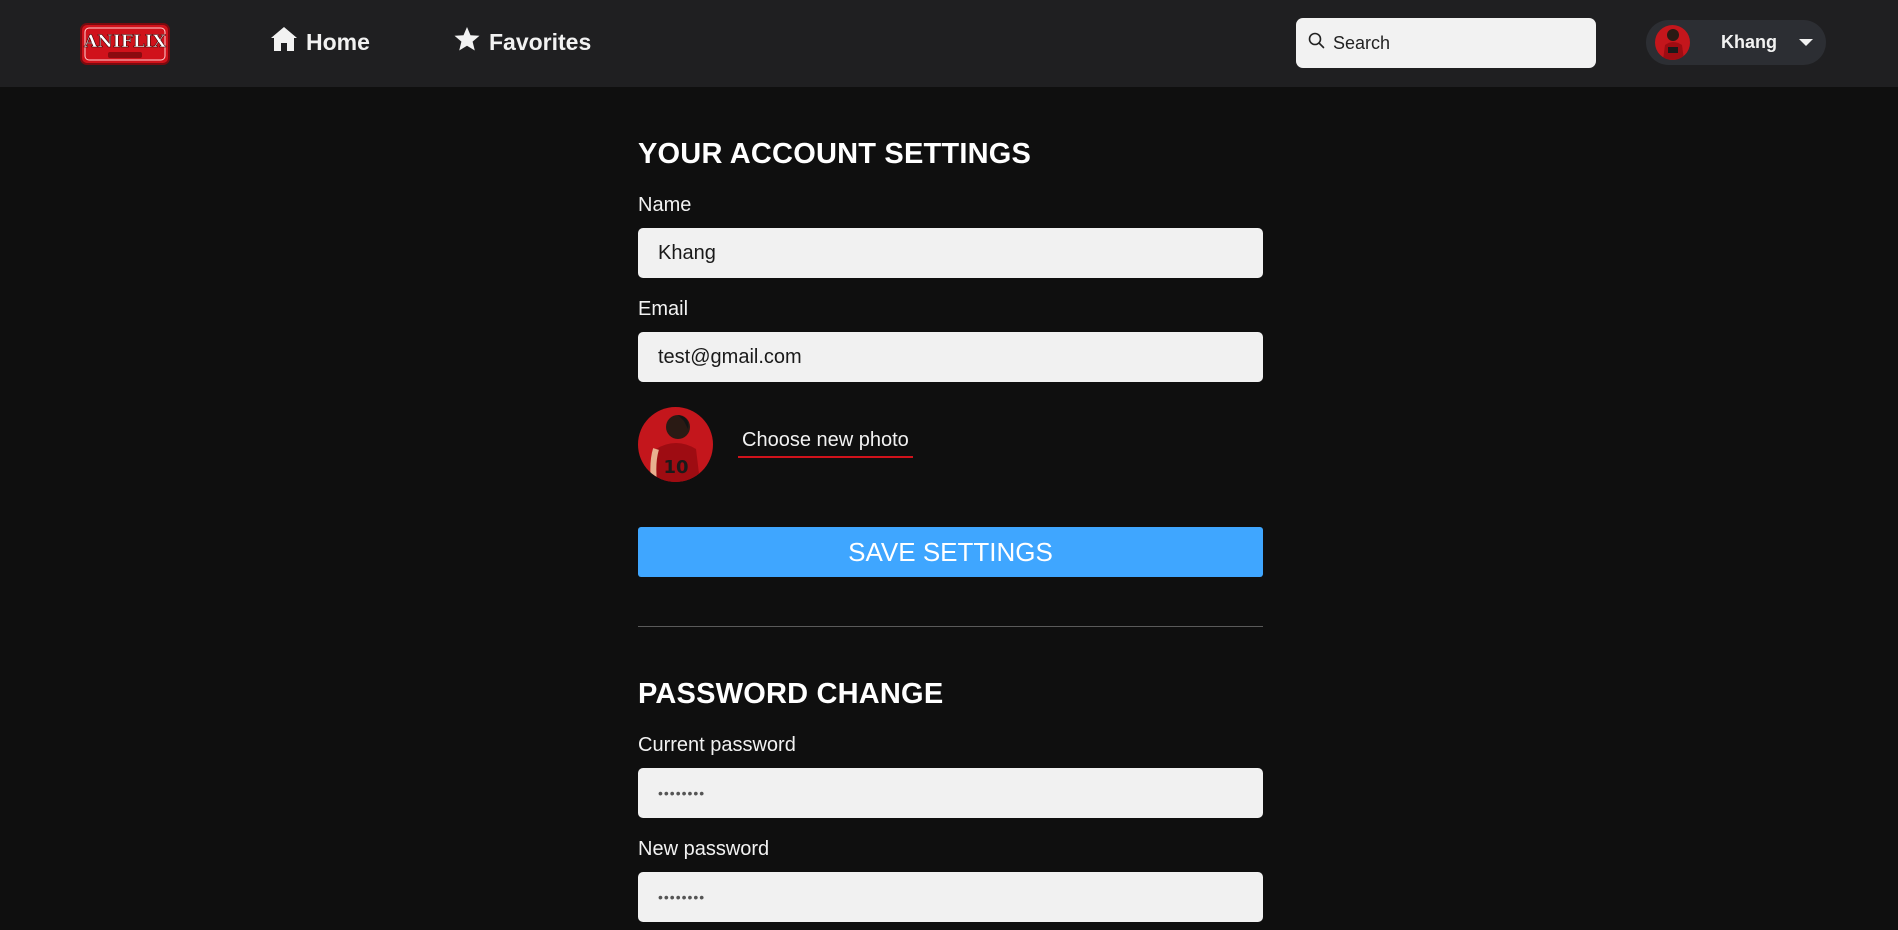  I want to click on email-field, so click(950, 357).